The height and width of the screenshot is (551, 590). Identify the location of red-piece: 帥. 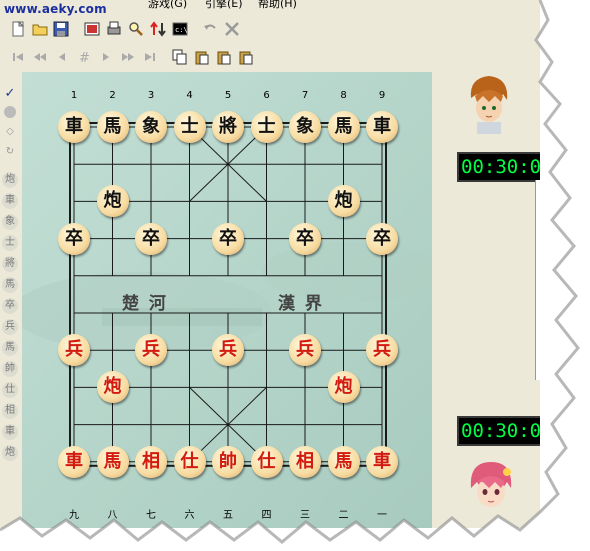
(228, 461).